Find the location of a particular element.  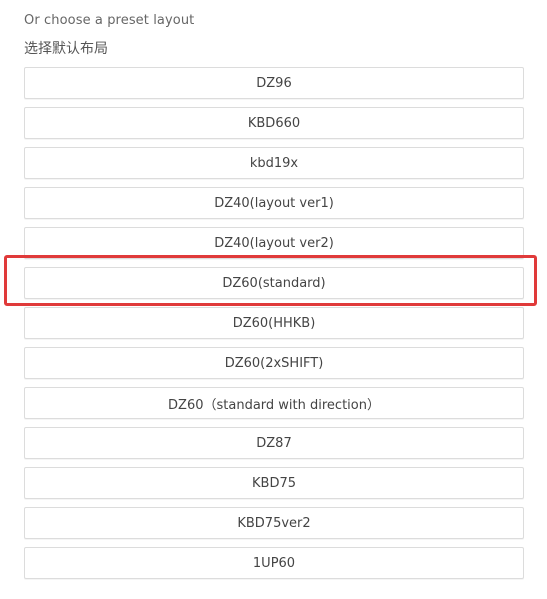

preset-button-1up60: 1UP60 is located at coordinates (274, 563).